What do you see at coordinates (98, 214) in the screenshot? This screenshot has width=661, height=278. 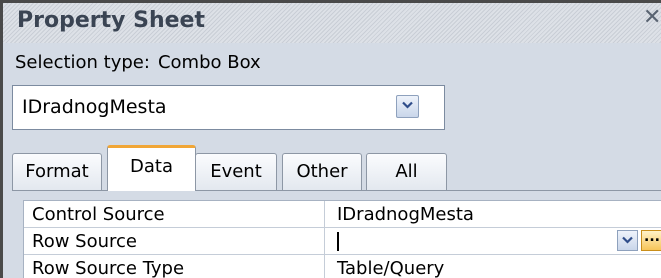 I see `property-label: Control Source` at bounding box center [98, 214].